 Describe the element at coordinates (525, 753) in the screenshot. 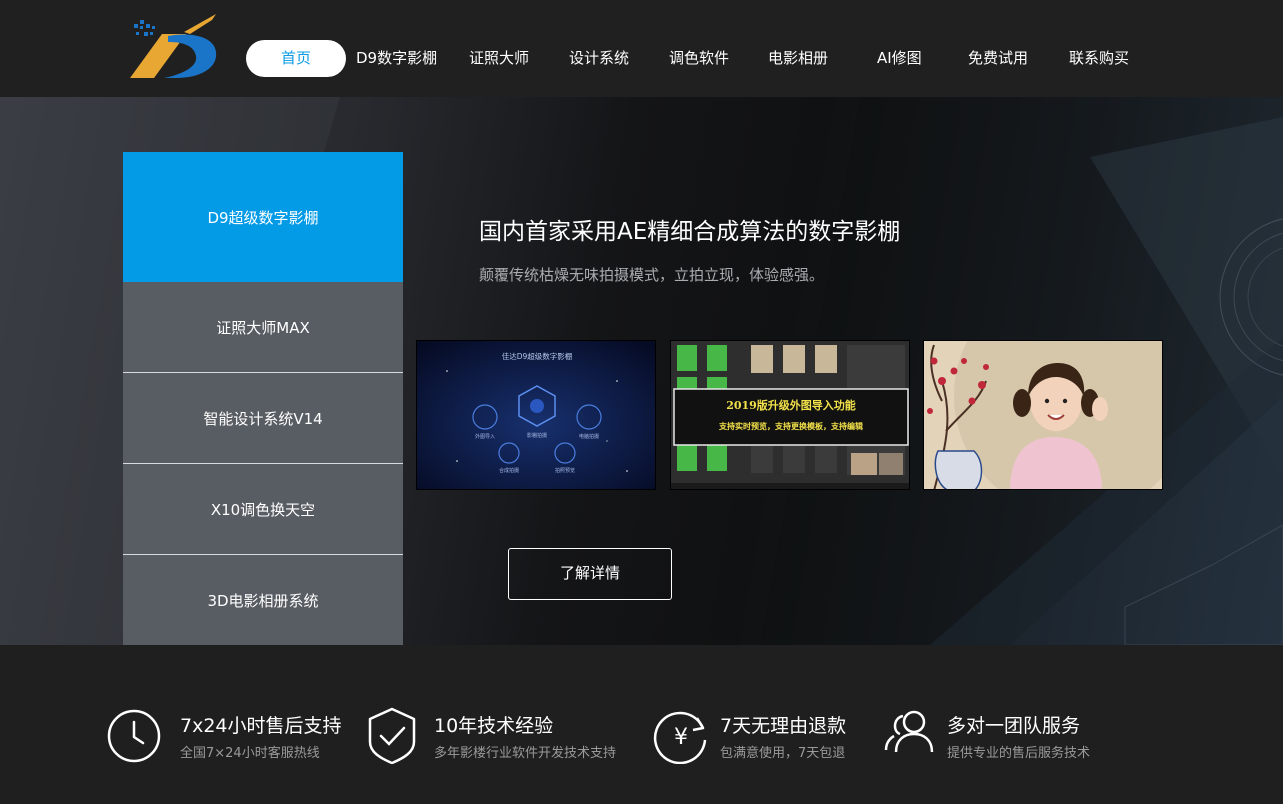

I see `feature-desc: 多年影楼行业软件开发技术支持` at that location.